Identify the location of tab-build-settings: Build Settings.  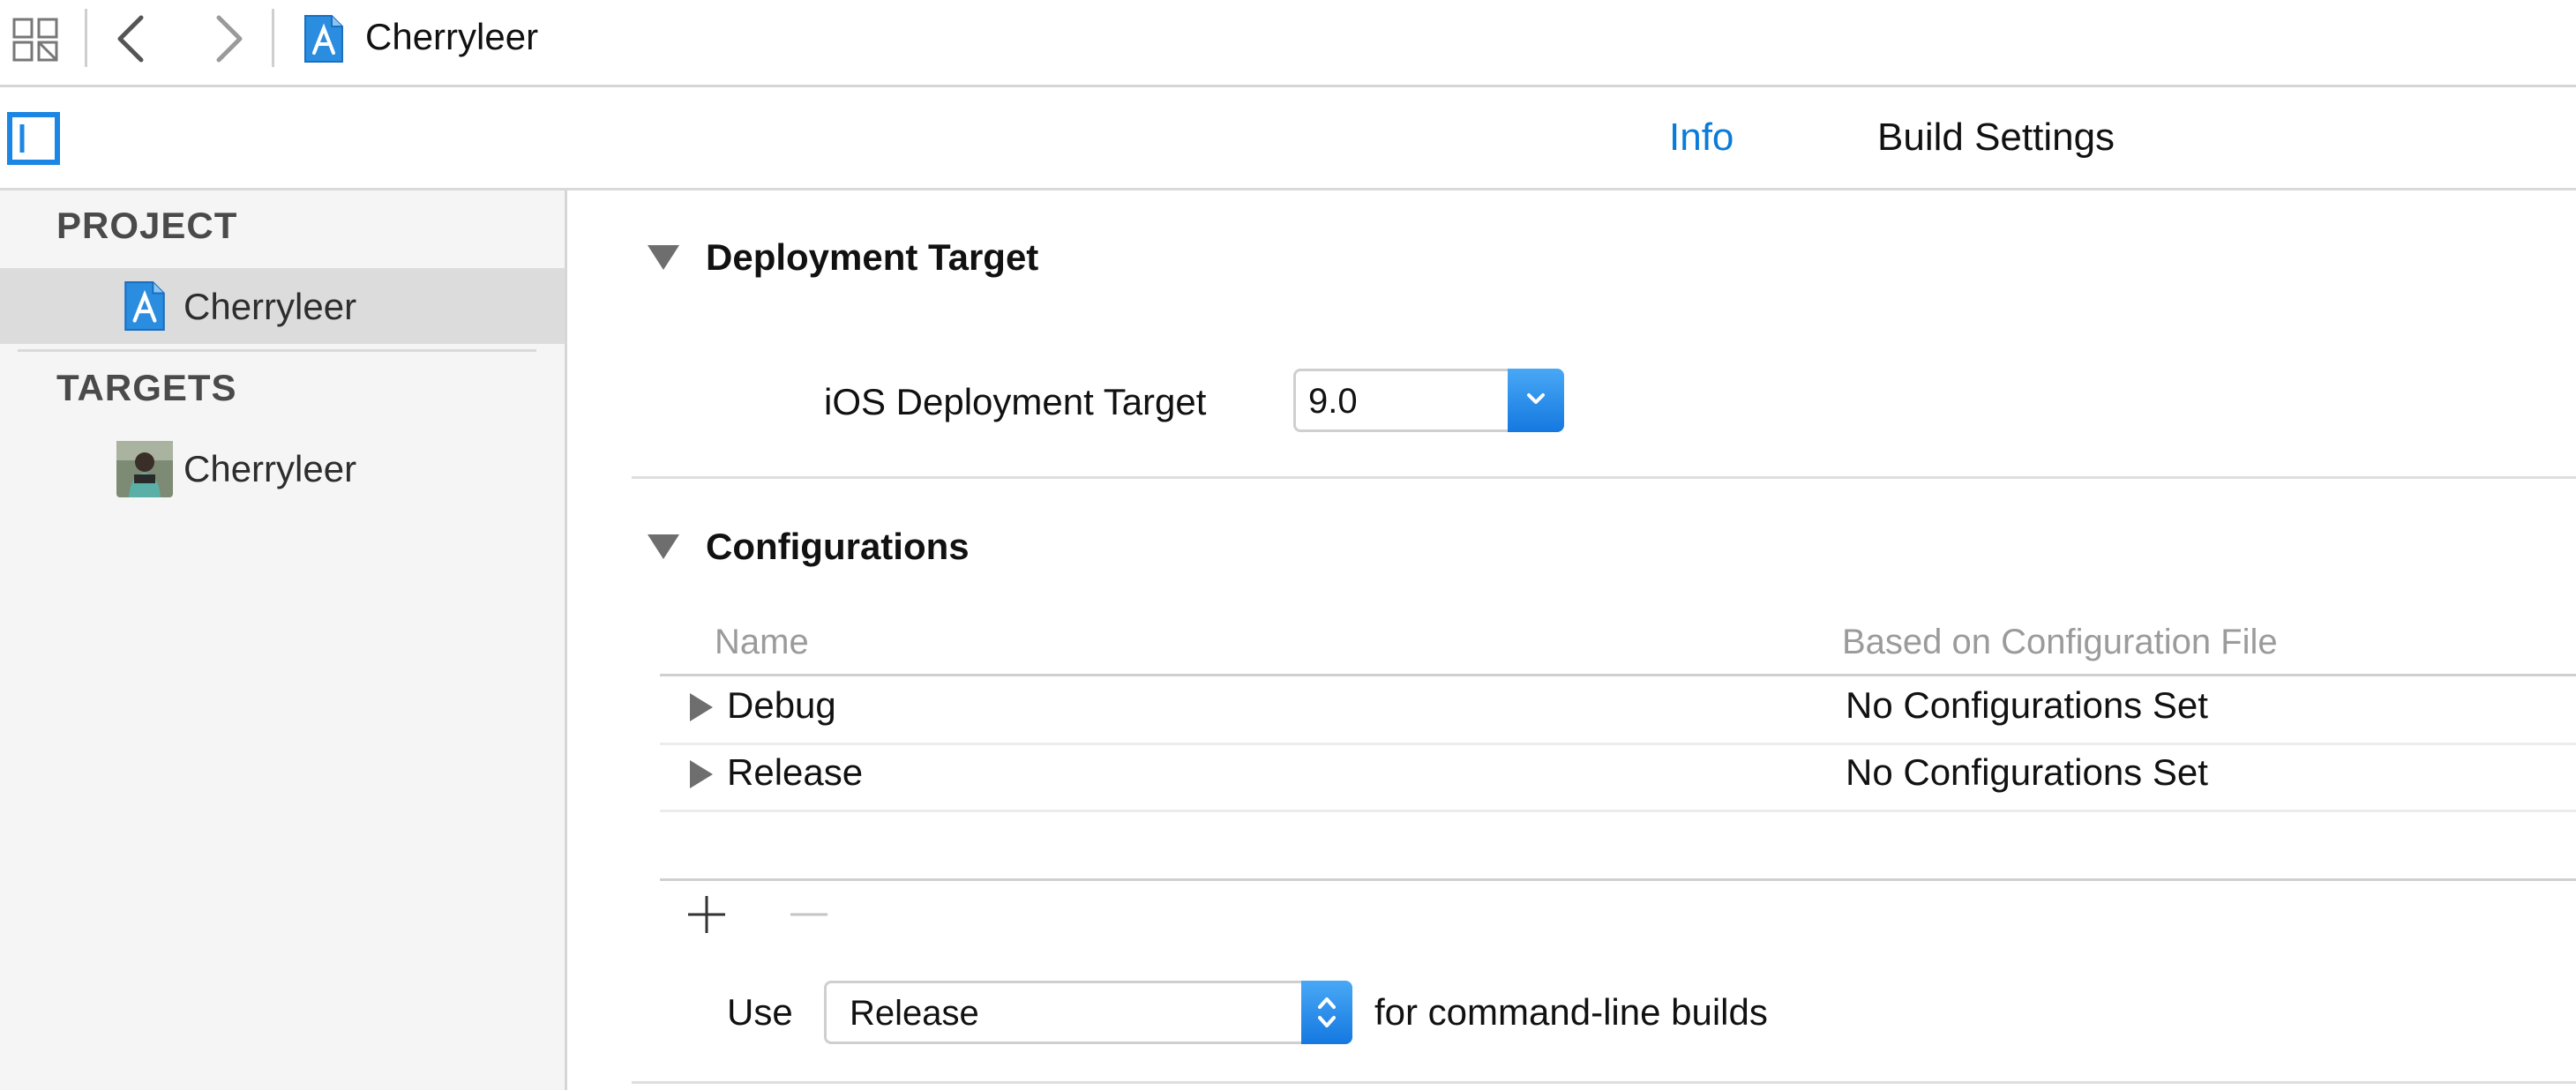
(1996, 137).